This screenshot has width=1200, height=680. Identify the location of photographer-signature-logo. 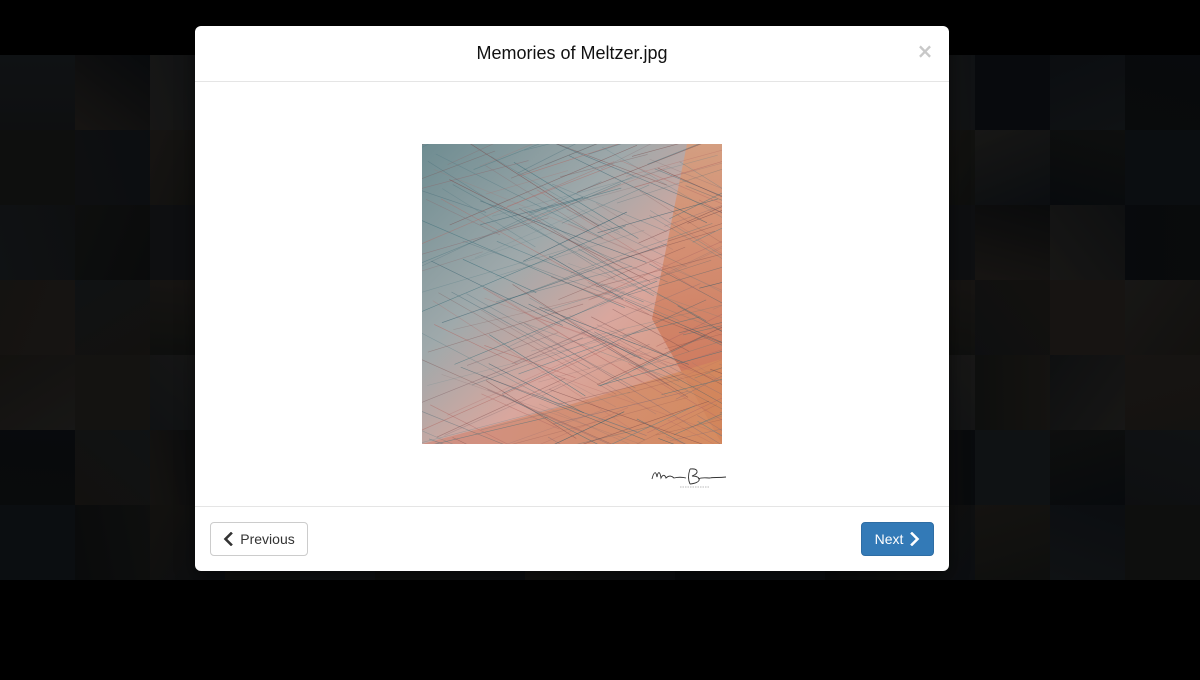
(689, 478).